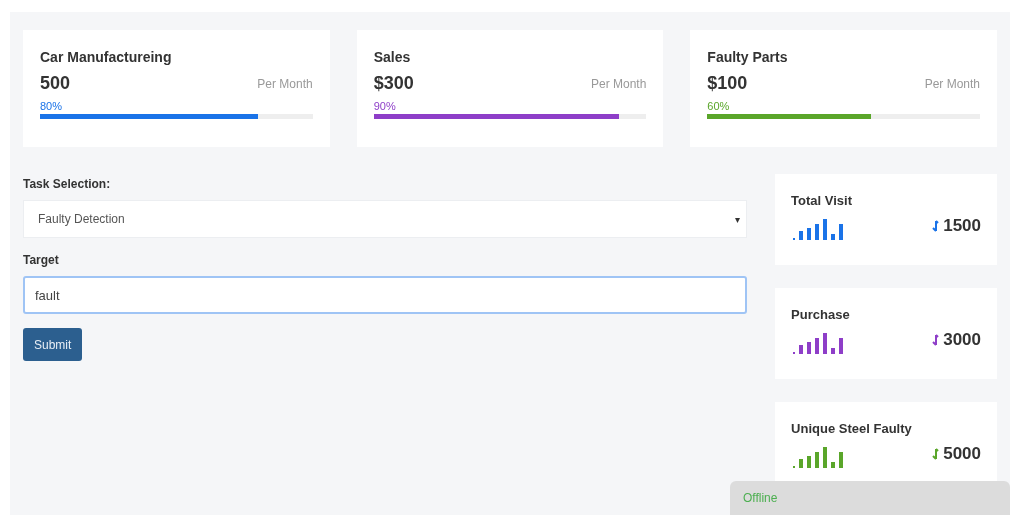 The height and width of the screenshot is (515, 1012). I want to click on card-title: Total Visit, so click(822, 200).